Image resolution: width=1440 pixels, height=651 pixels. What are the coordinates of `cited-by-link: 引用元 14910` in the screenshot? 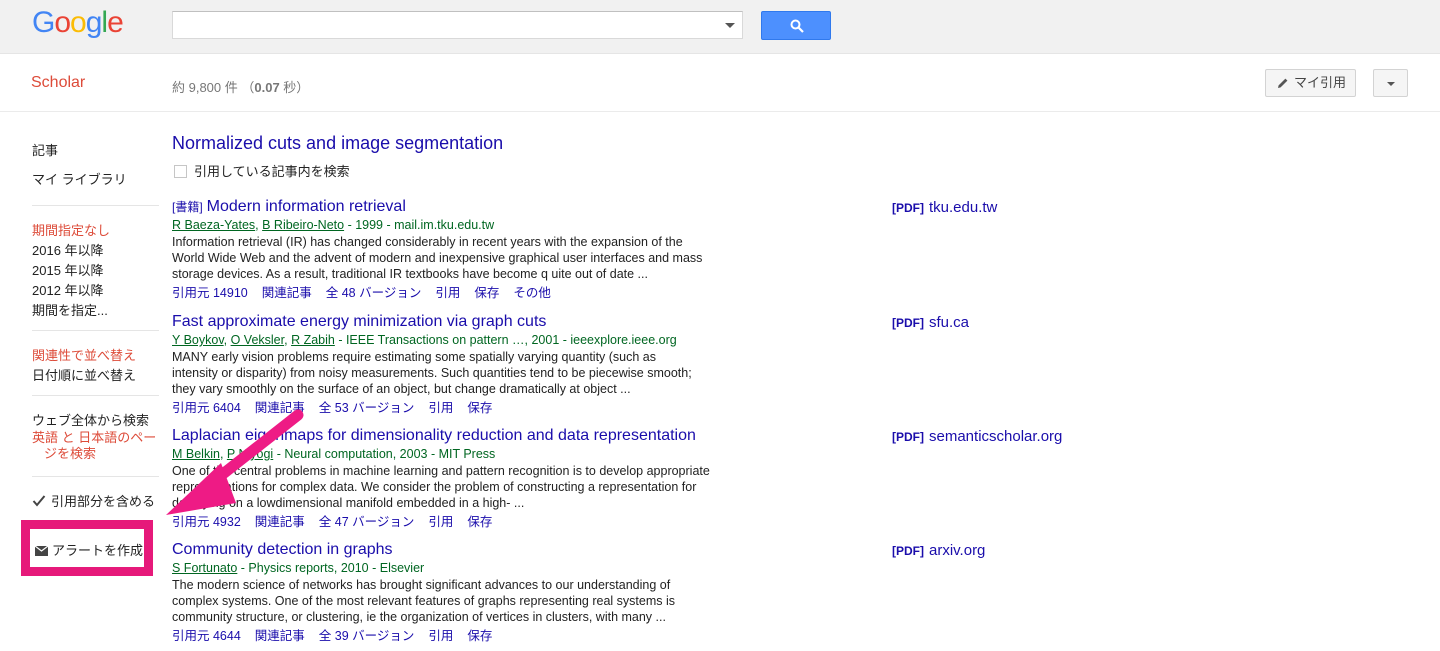 It's located at (210, 293).